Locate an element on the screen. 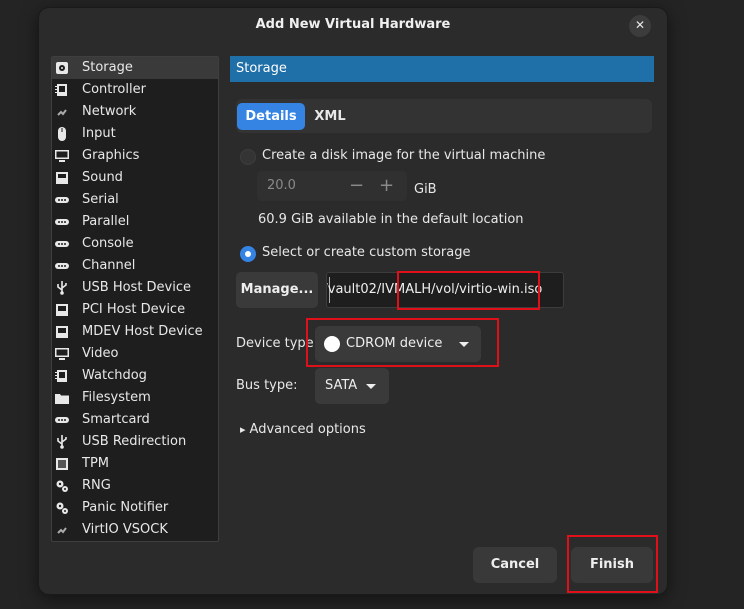  sidebar-item-label: Serial is located at coordinates (100, 199).